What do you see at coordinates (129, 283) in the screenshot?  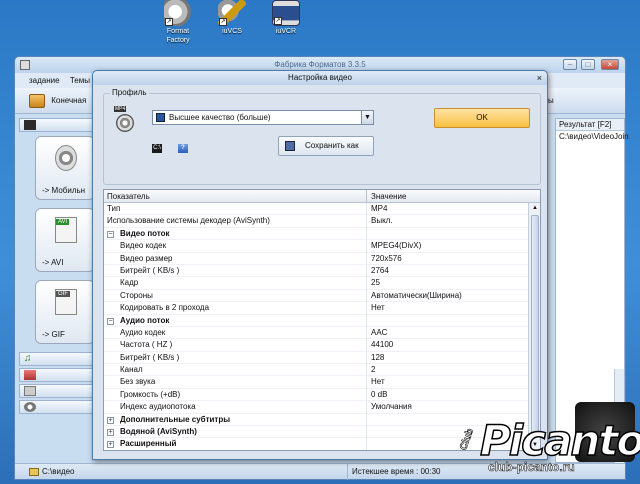 I see `grid-param-cell: Кадр` at bounding box center [129, 283].